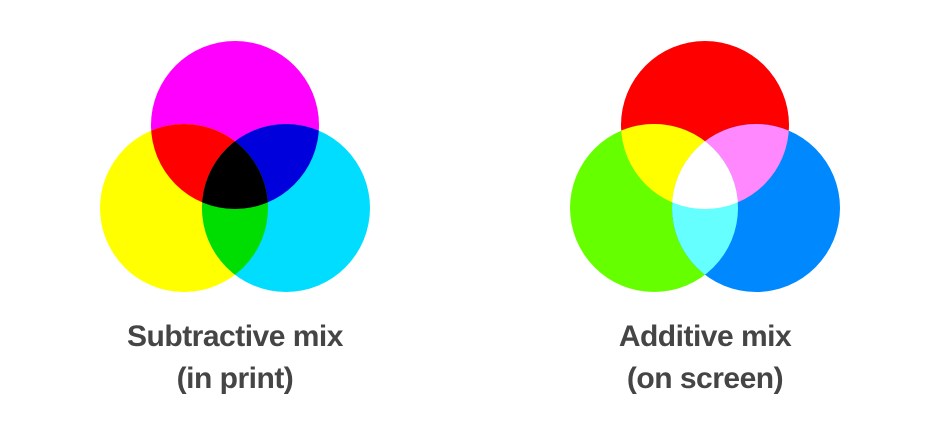  I want to click on caption-line-1: Additive mix, so click(705, 336).